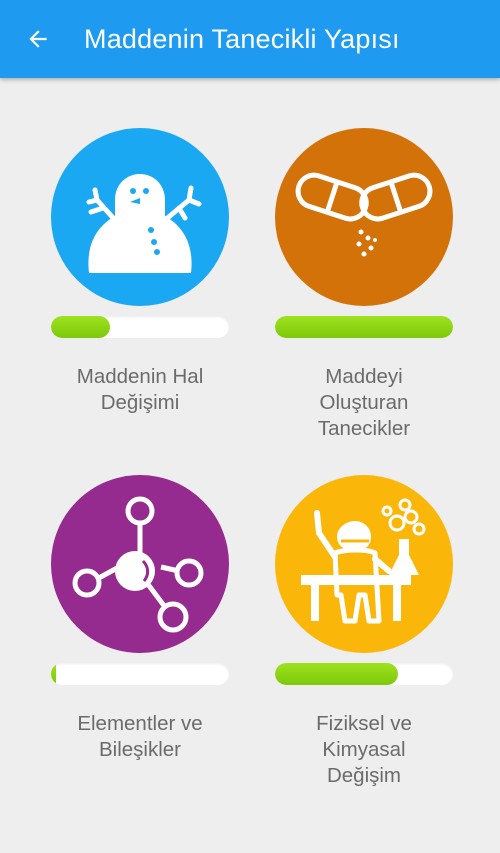 Image resolution: width=500 pixels, height=853 pixels. I want to click on molecule-icon, so click(138, 564).